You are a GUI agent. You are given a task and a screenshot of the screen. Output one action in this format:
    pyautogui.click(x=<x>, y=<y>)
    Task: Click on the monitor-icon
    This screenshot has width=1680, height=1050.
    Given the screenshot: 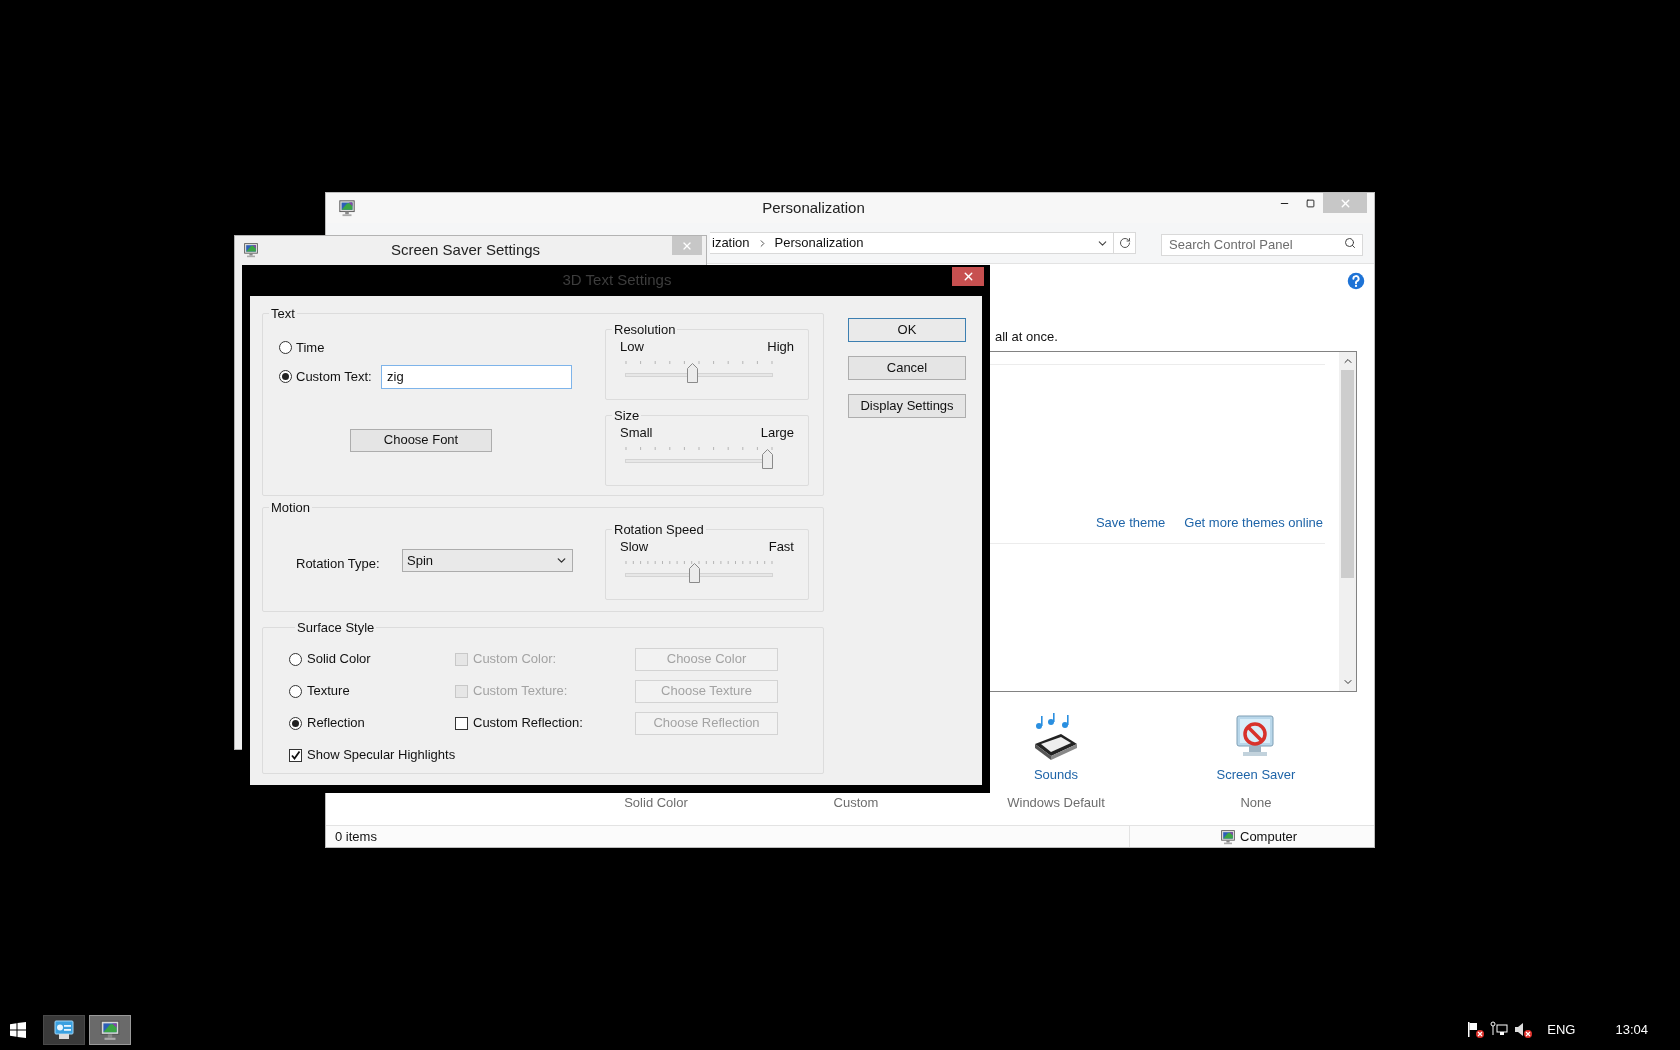 What is the action you would take?
    pyautogui.click(x=110, y=1030)
    